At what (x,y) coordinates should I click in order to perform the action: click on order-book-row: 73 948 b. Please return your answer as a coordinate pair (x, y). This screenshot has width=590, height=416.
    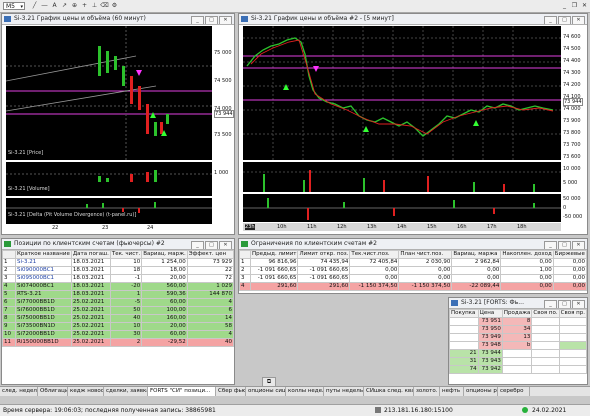
    Looking at the image, I should click on (518, 345).